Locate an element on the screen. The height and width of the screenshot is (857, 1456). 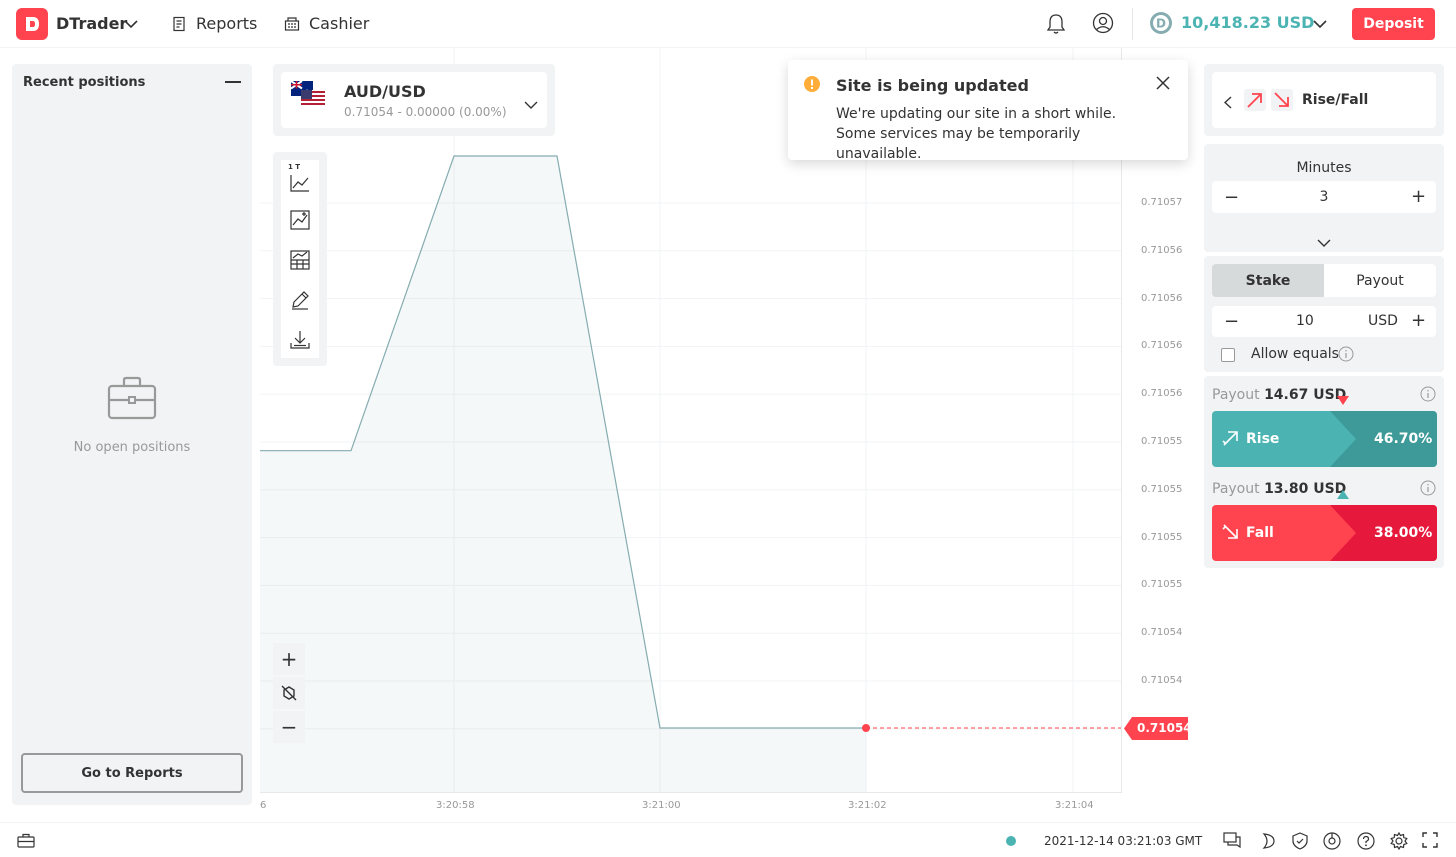
contract-type-selector: Rise/Fall is located at coordinates (1324, 100).